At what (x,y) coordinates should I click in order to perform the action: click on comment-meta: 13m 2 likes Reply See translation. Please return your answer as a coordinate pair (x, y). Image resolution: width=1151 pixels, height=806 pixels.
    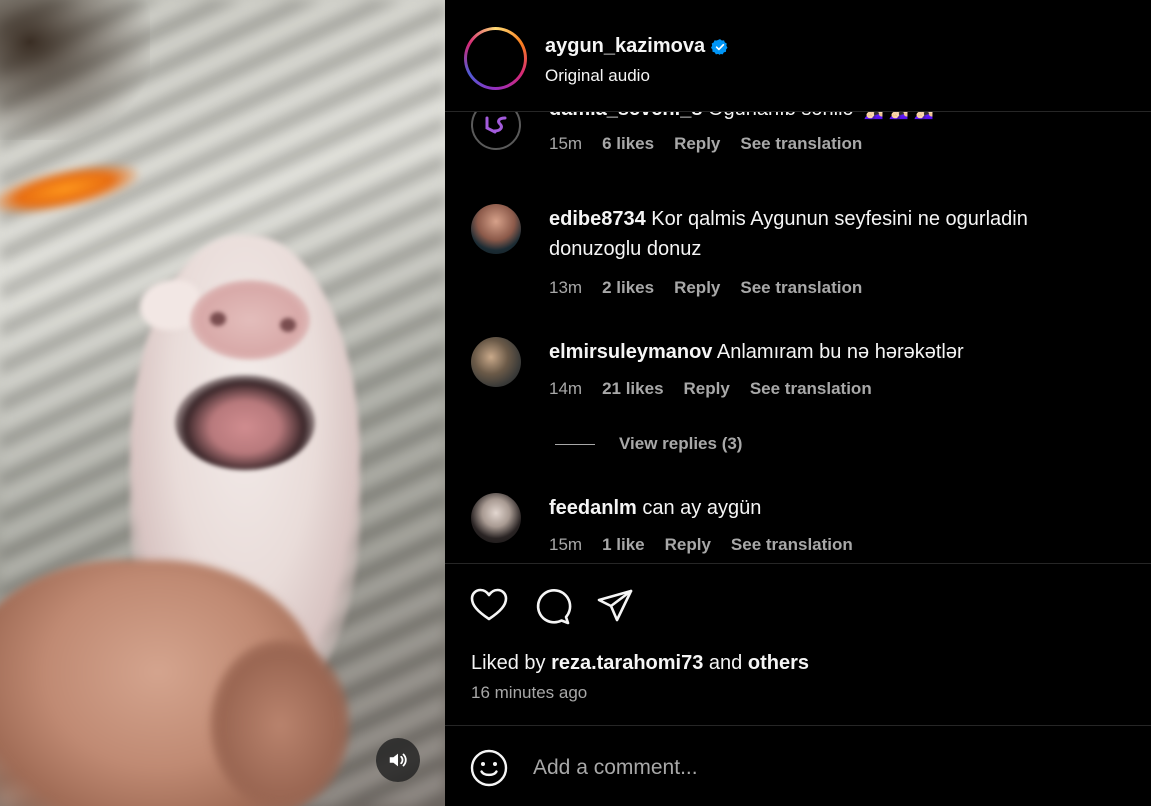
    Looking at the image, I should click on (705, 288).